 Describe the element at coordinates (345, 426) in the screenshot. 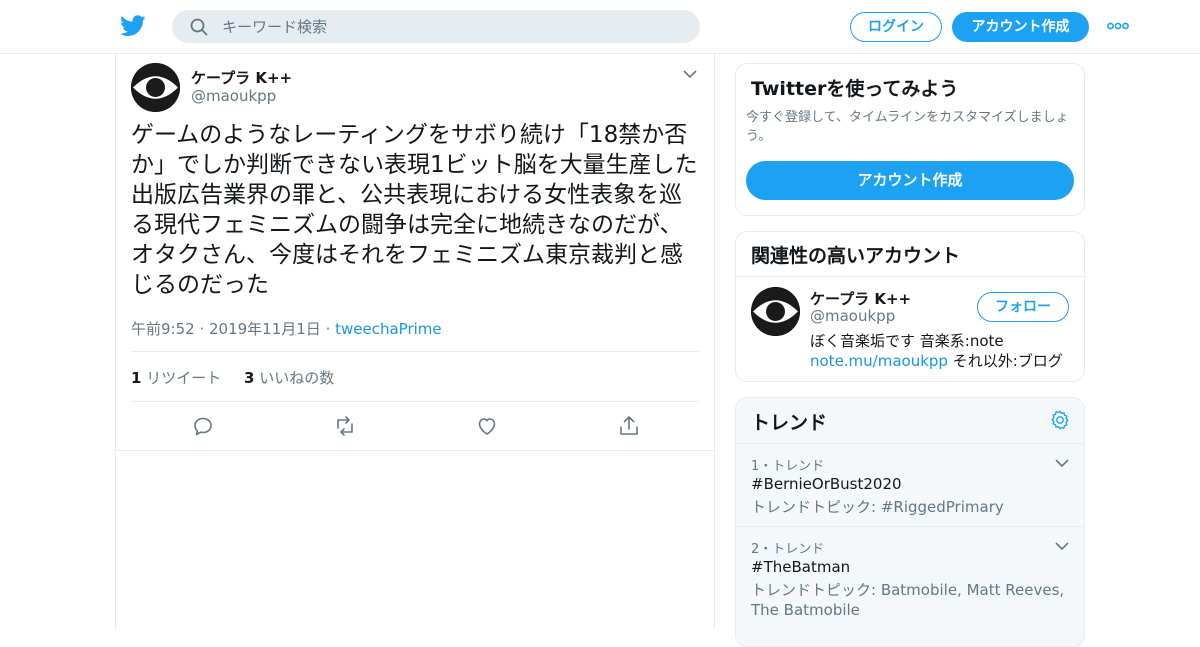

I see `retweet-icon` at that location.